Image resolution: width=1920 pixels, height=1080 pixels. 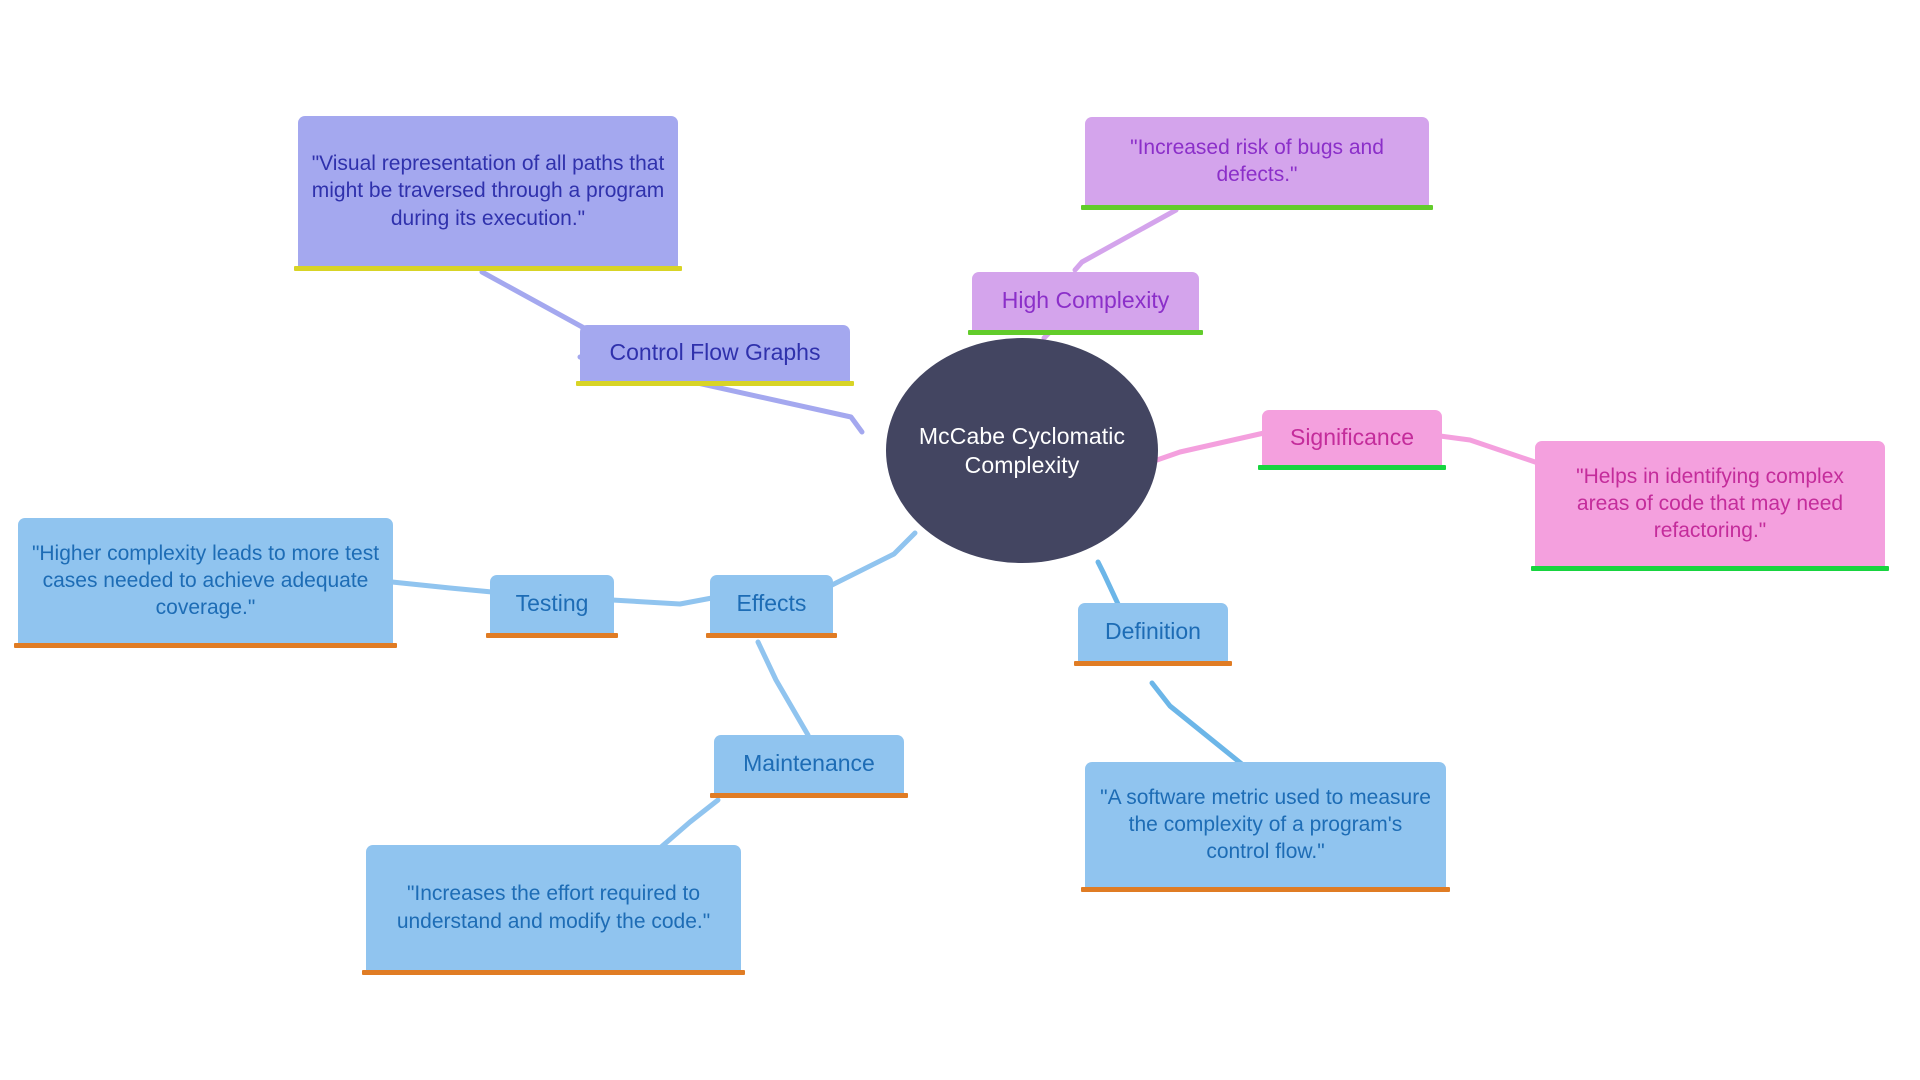 I want to click on edge-center-significance, so click(x=1210, y=446).